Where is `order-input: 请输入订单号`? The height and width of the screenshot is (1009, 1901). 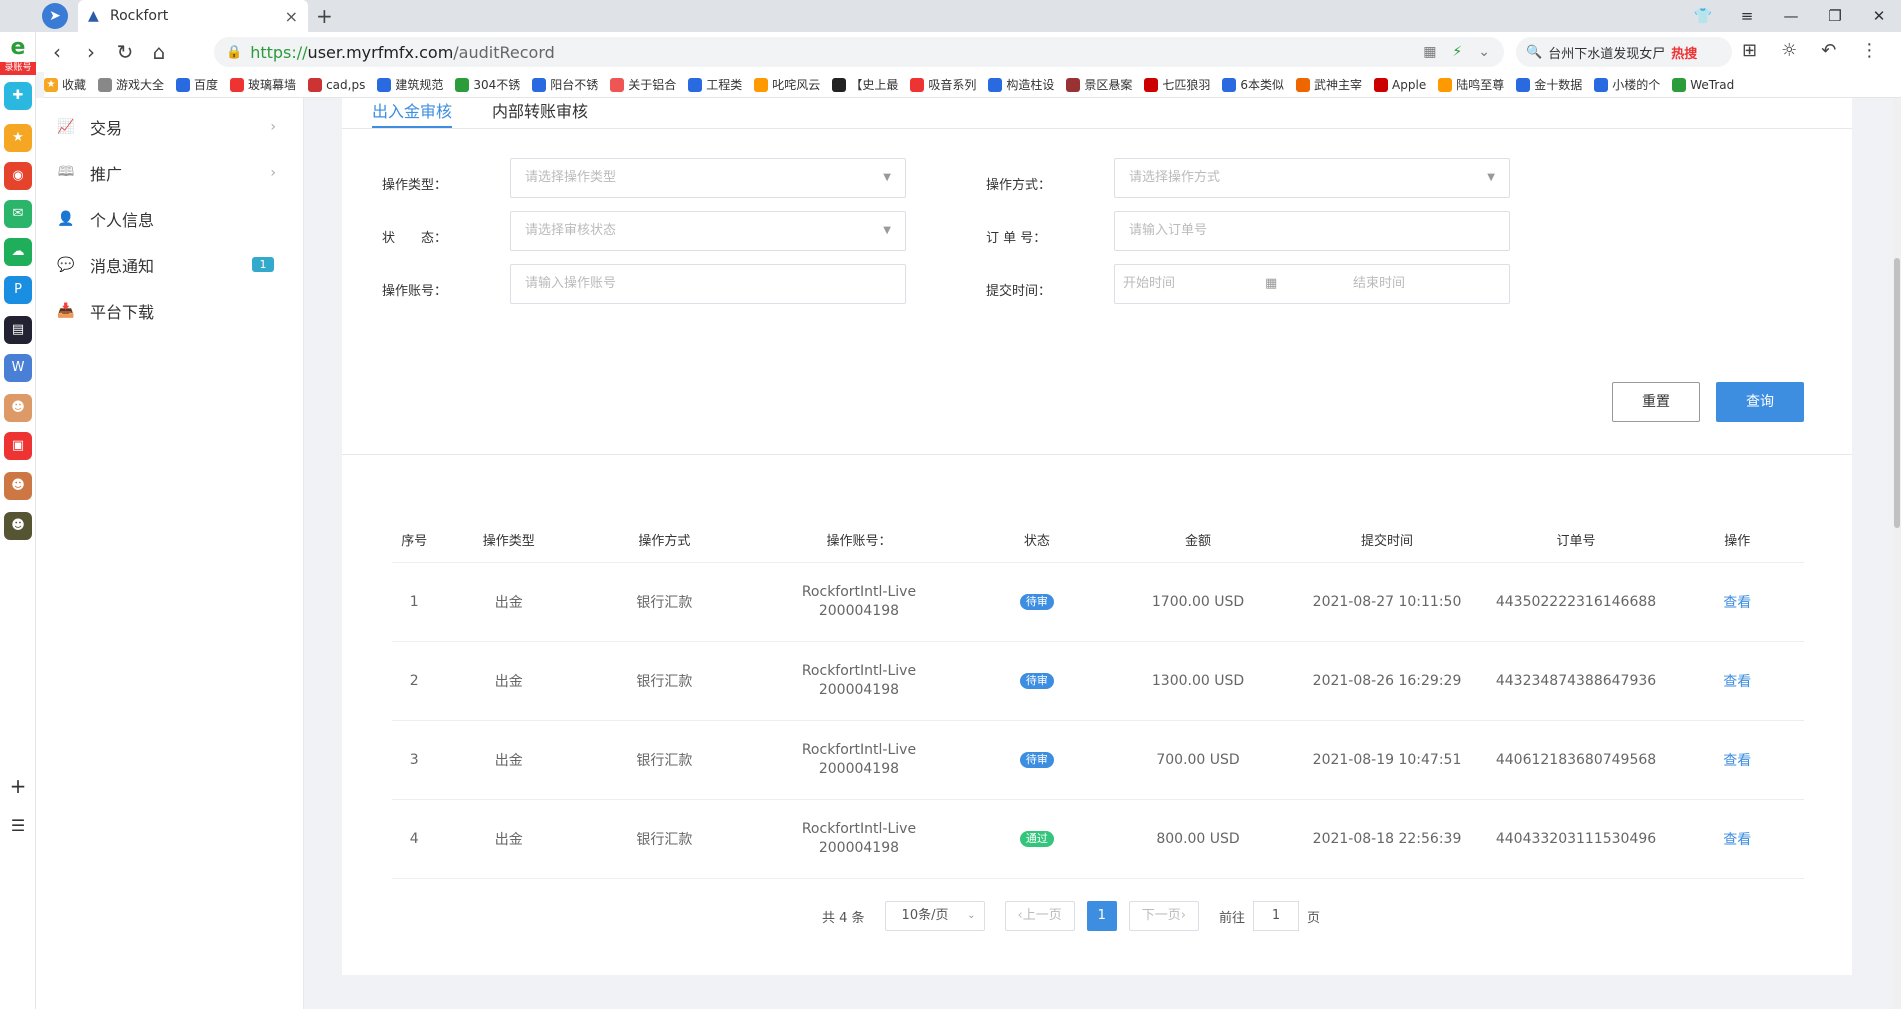
order-input: 请输入订单号 is located at coordinates (1312, 231).